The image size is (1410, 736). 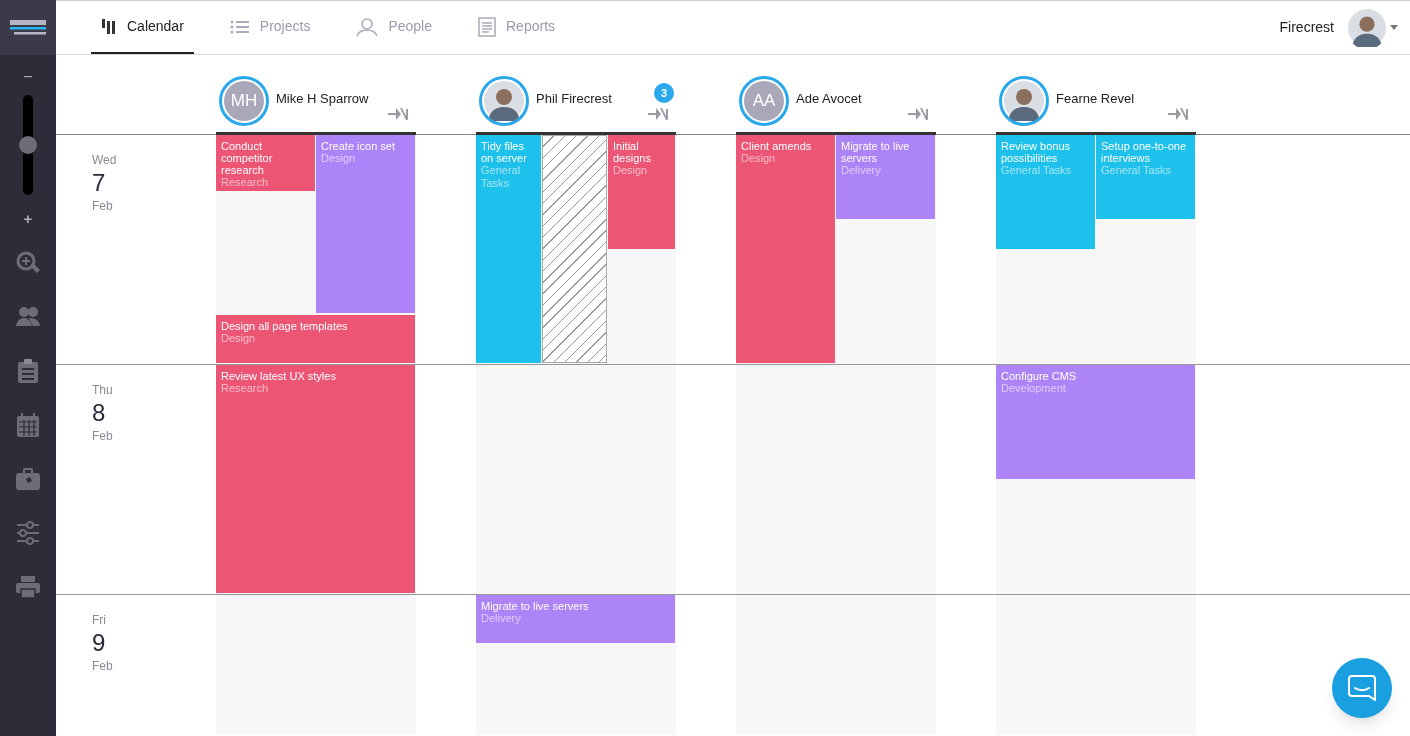 I want to click on event-title: Review latest UX styles, so click(x=279, y=376).